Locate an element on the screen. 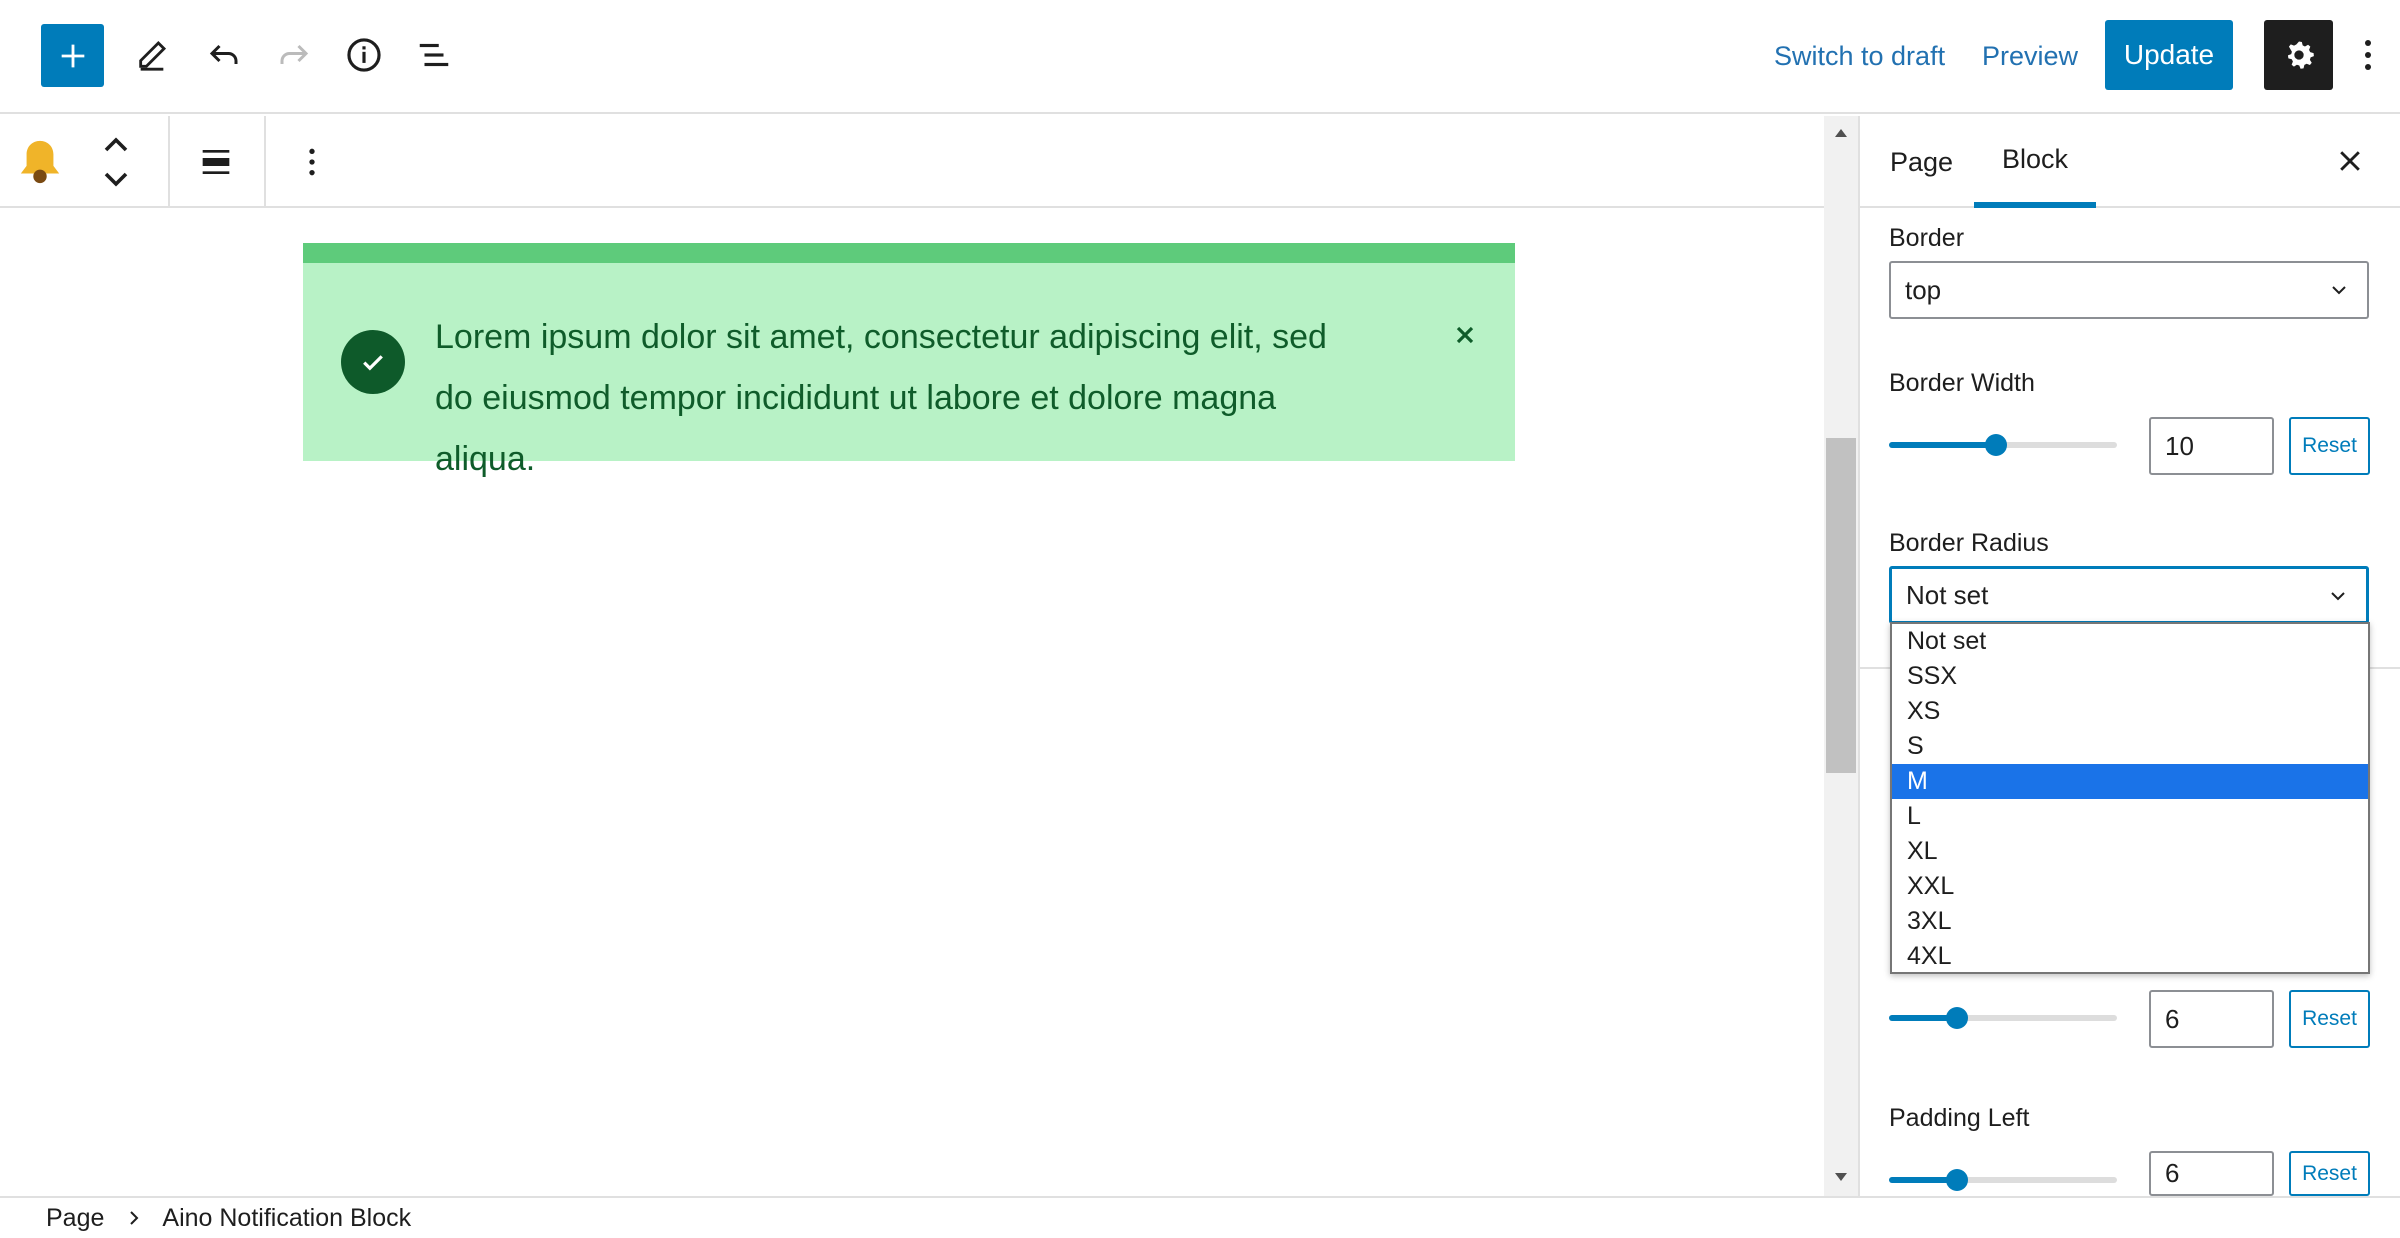 This screenshot has height=1238, width=2400. block-type-button is located at coordinates (40, 162).